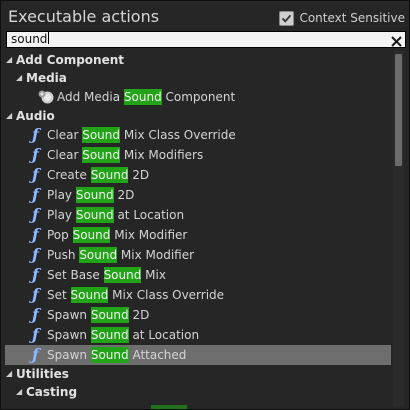 Image resolution: width=410 pixels, height=410 pixels. I want to click on action-item-label: Add Media Sound Component, so click(146, 97).